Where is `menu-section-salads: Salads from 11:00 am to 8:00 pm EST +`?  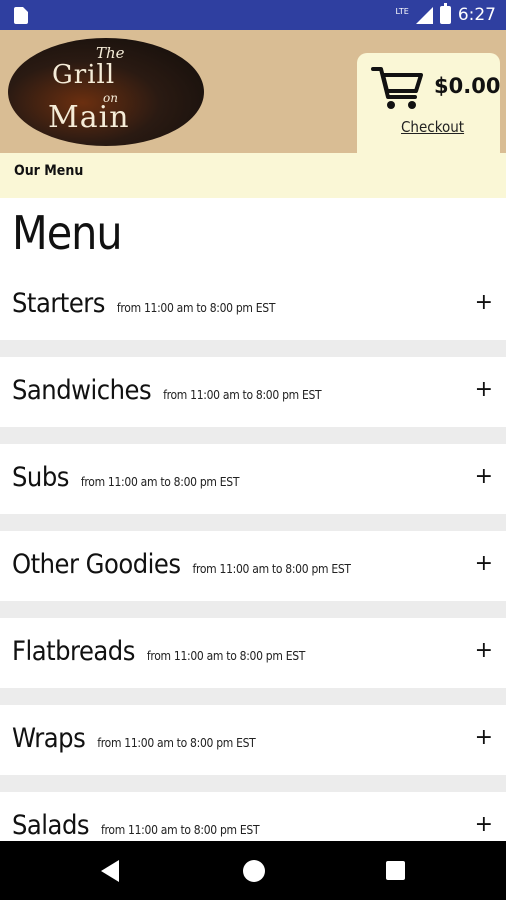
menu-section-salads: Salads from 11:00 am to 8:00 pm EST + is located at coordinates (253, 816).